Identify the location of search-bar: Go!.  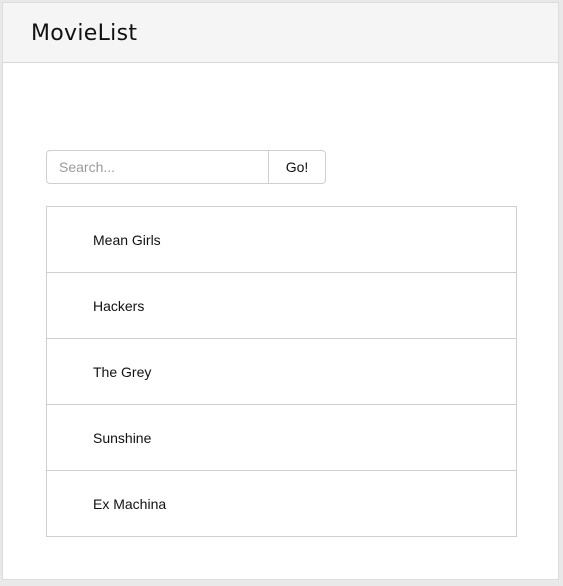
(186, 167).